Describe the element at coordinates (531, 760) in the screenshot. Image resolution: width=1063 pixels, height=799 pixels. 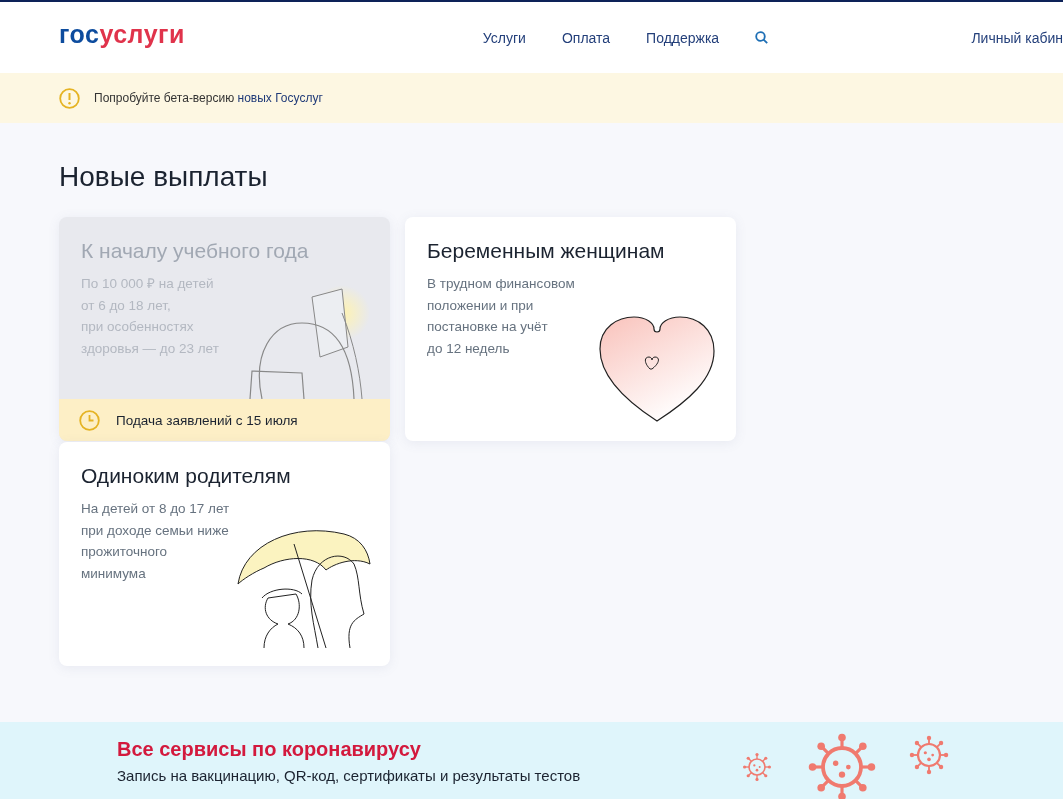
I see `covid-banner: Все сервисы по коронавирусу Запись на вакцинацию, QR-код, сертификаты и результаты тестов` at that location.